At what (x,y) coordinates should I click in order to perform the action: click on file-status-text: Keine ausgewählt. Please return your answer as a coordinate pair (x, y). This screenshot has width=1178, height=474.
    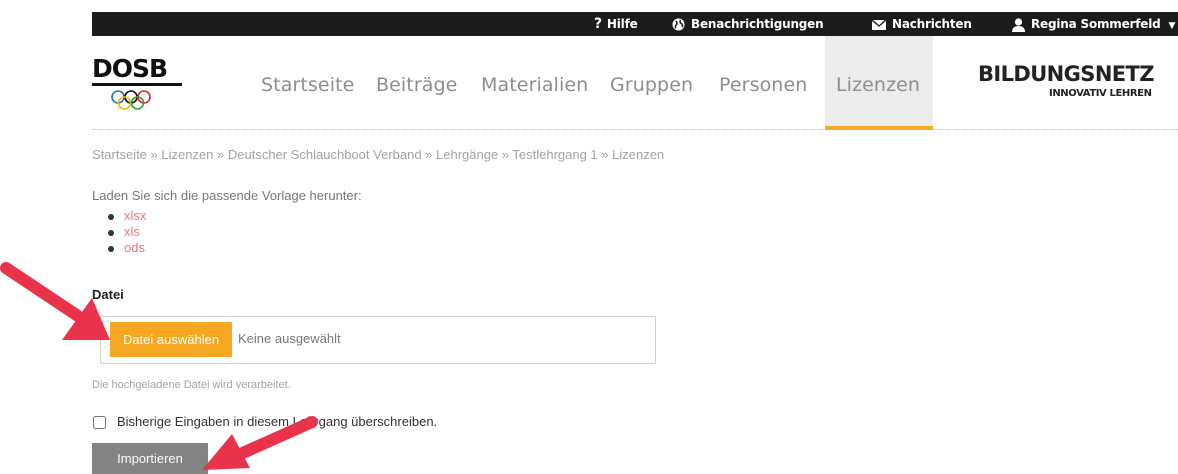
    Looking at the image, I should click on (289, 338).